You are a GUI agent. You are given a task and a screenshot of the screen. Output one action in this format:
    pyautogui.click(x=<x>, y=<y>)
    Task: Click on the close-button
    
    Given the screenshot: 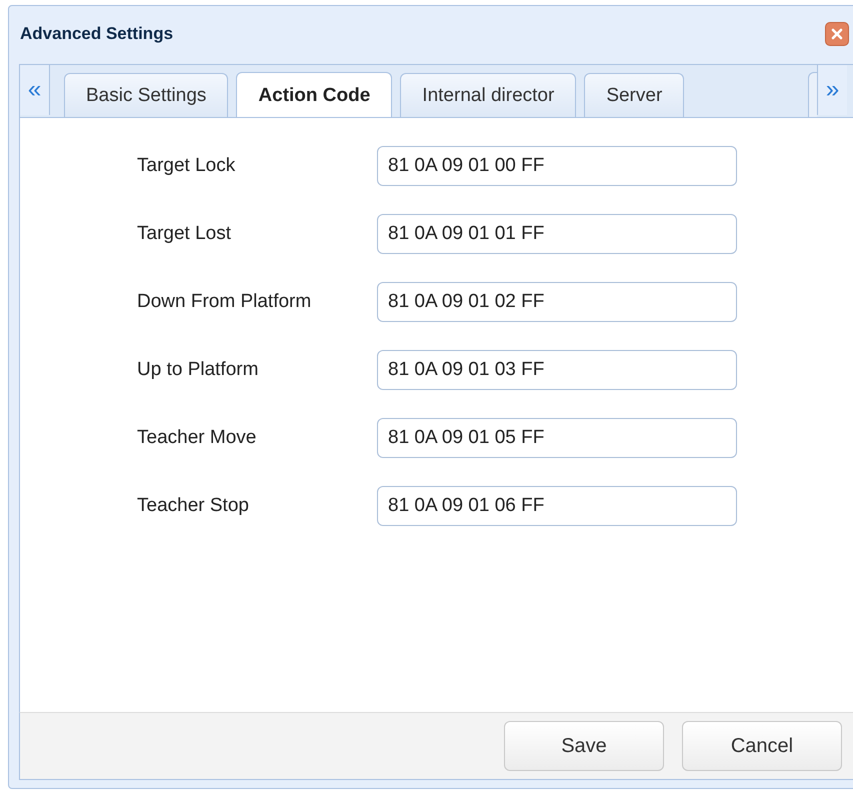 What is the action you would take?
    pyautogui.click(x=837, y=34)
    